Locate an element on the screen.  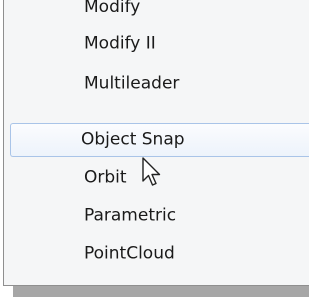
menu-item-label: Modify II is located at coordinates (120, 43).